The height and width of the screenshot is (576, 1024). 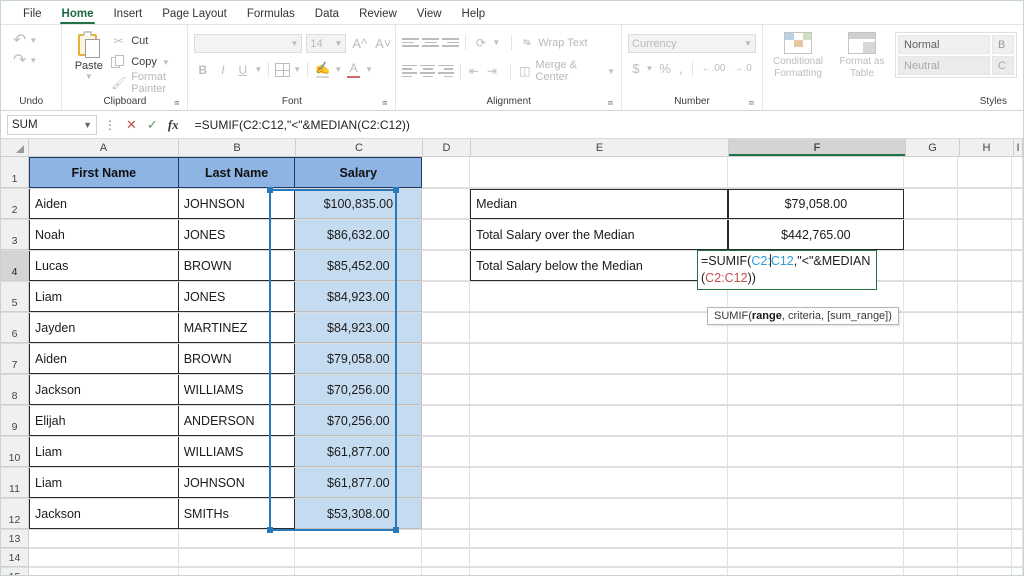 I want to click on column-header-a: A, so click(x=104, y=147).